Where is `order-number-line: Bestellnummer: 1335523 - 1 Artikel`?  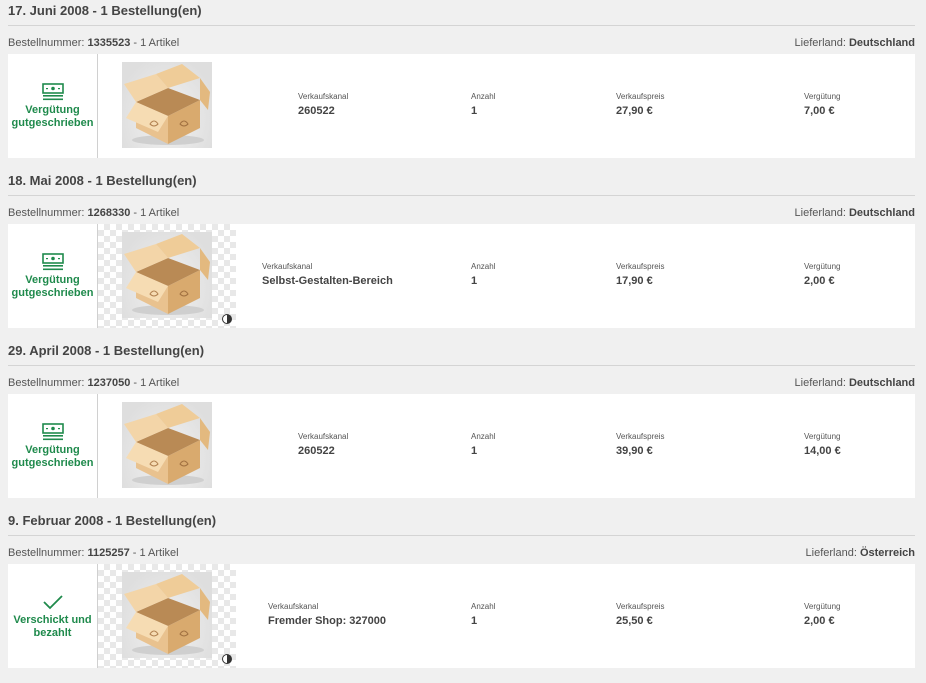
order-number-line: Bestellnummer: 1335523 - 1 Artikel is located at coordinates (93, 43).